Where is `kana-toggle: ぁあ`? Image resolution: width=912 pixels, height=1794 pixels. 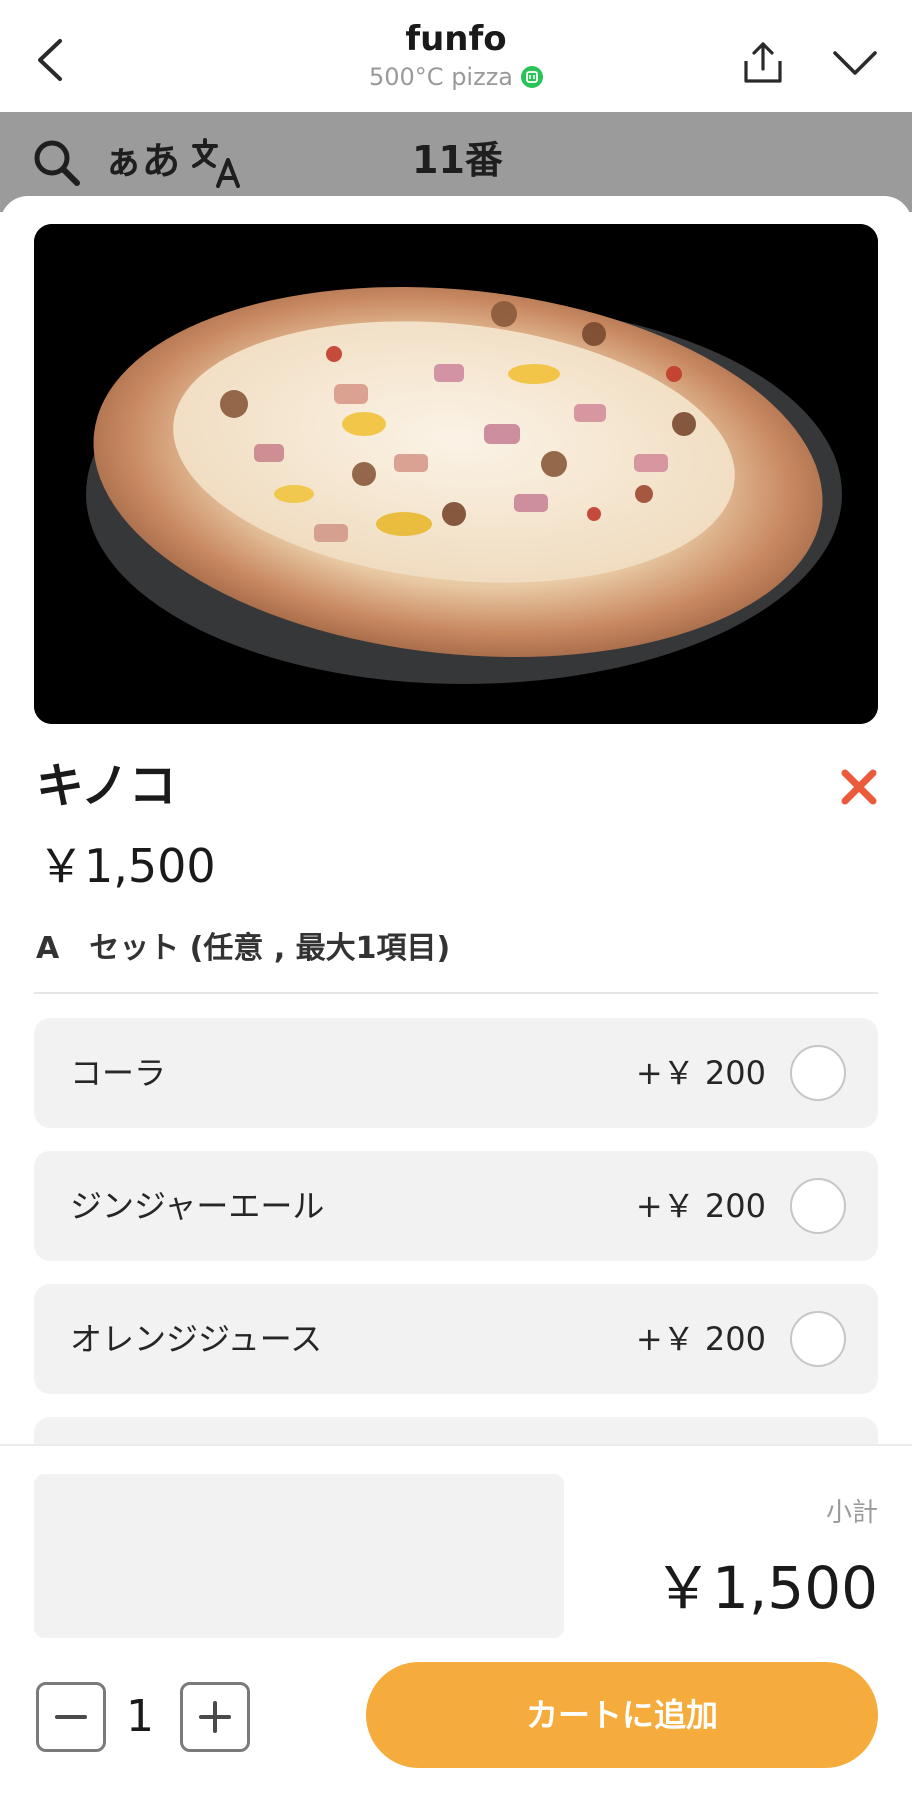 kana-toggle: ぁあ is located at coordinates (142, 161).